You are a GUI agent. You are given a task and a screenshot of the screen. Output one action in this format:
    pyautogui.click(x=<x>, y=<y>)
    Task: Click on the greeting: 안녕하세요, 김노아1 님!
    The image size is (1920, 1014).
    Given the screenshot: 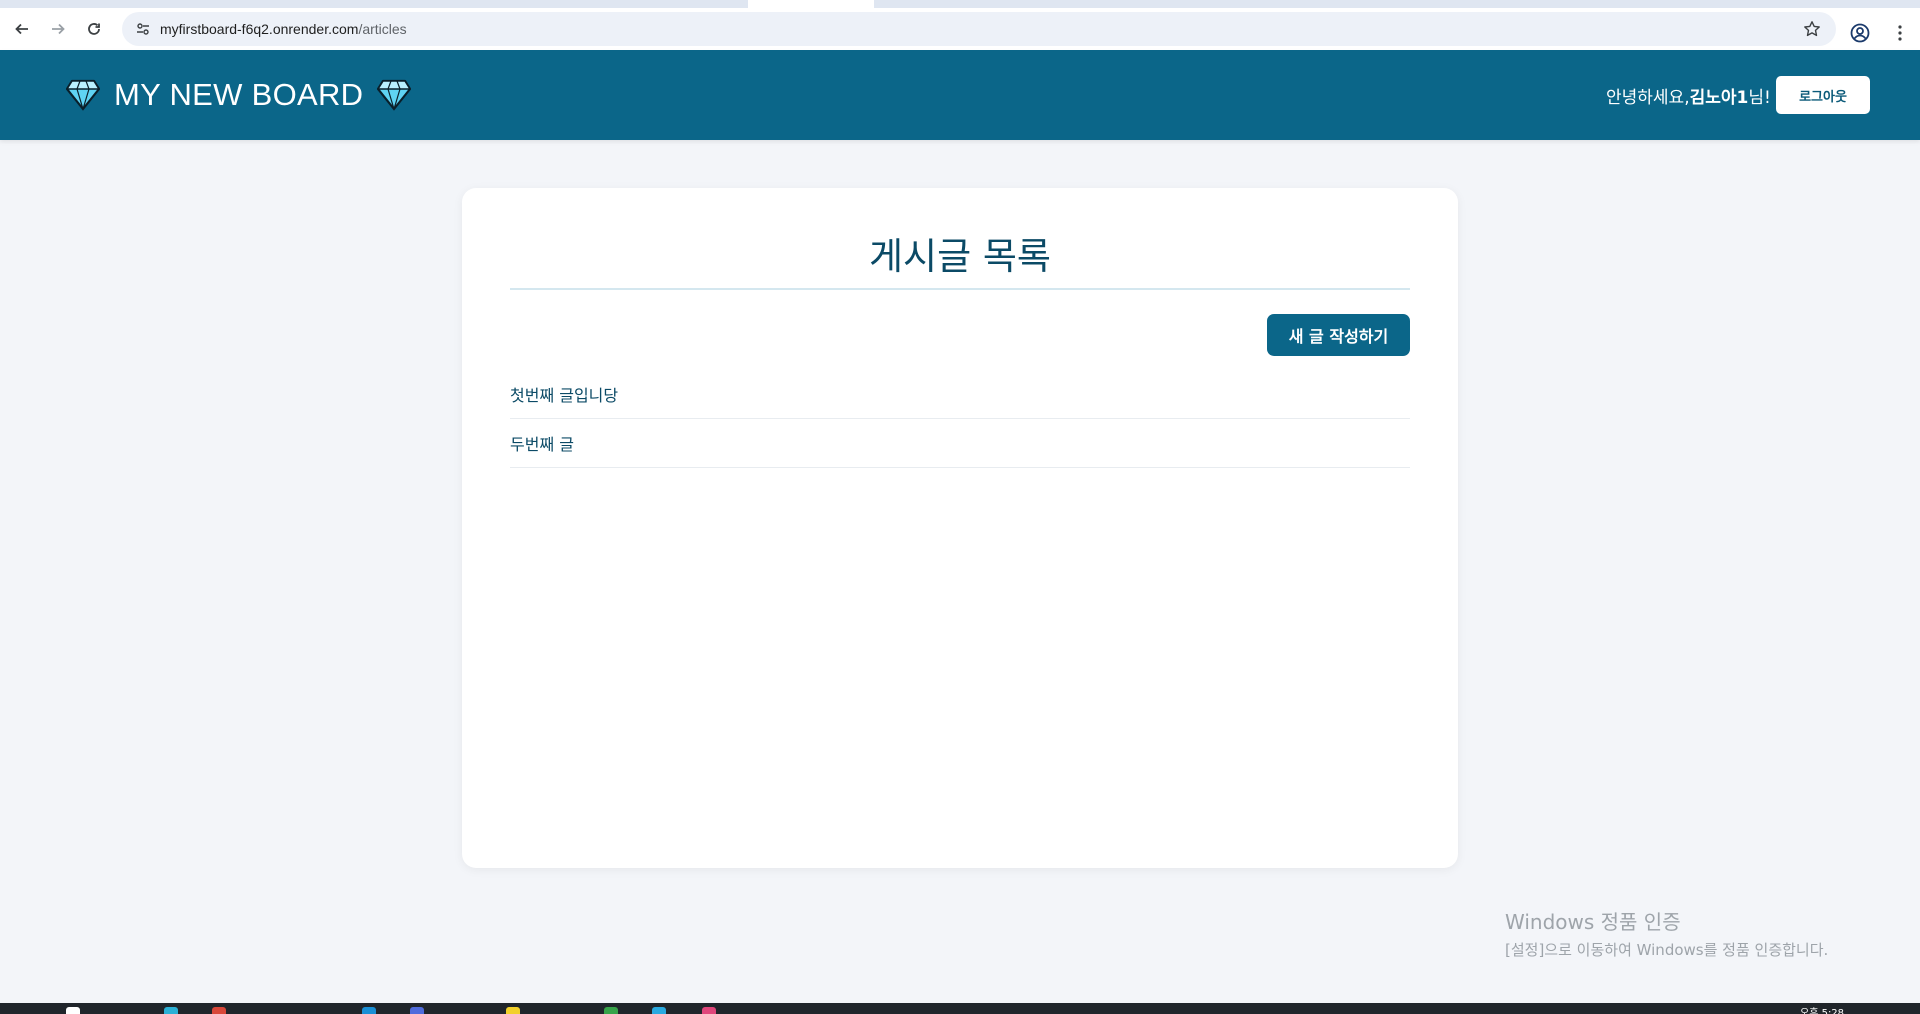 What is the action you would take?
    pyautogui.click(x=1688, y=95)
    